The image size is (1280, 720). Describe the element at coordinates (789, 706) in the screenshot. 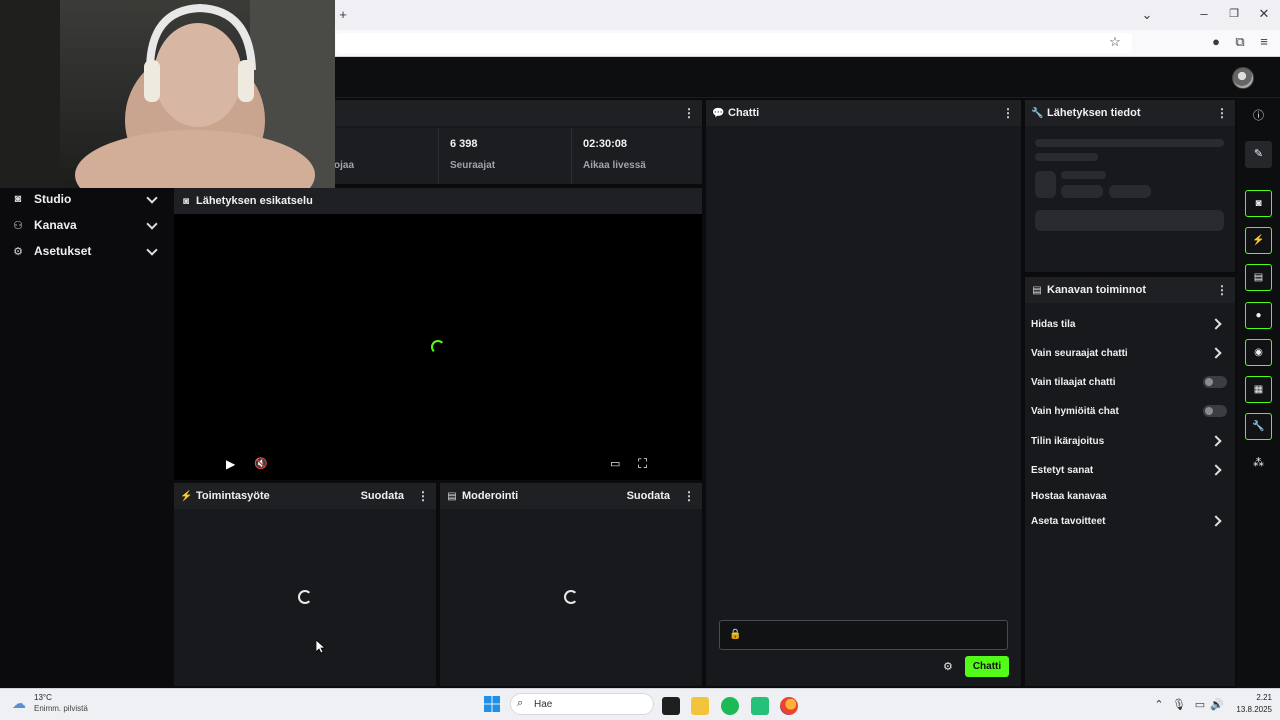

I see `firefox-icon` at that location.